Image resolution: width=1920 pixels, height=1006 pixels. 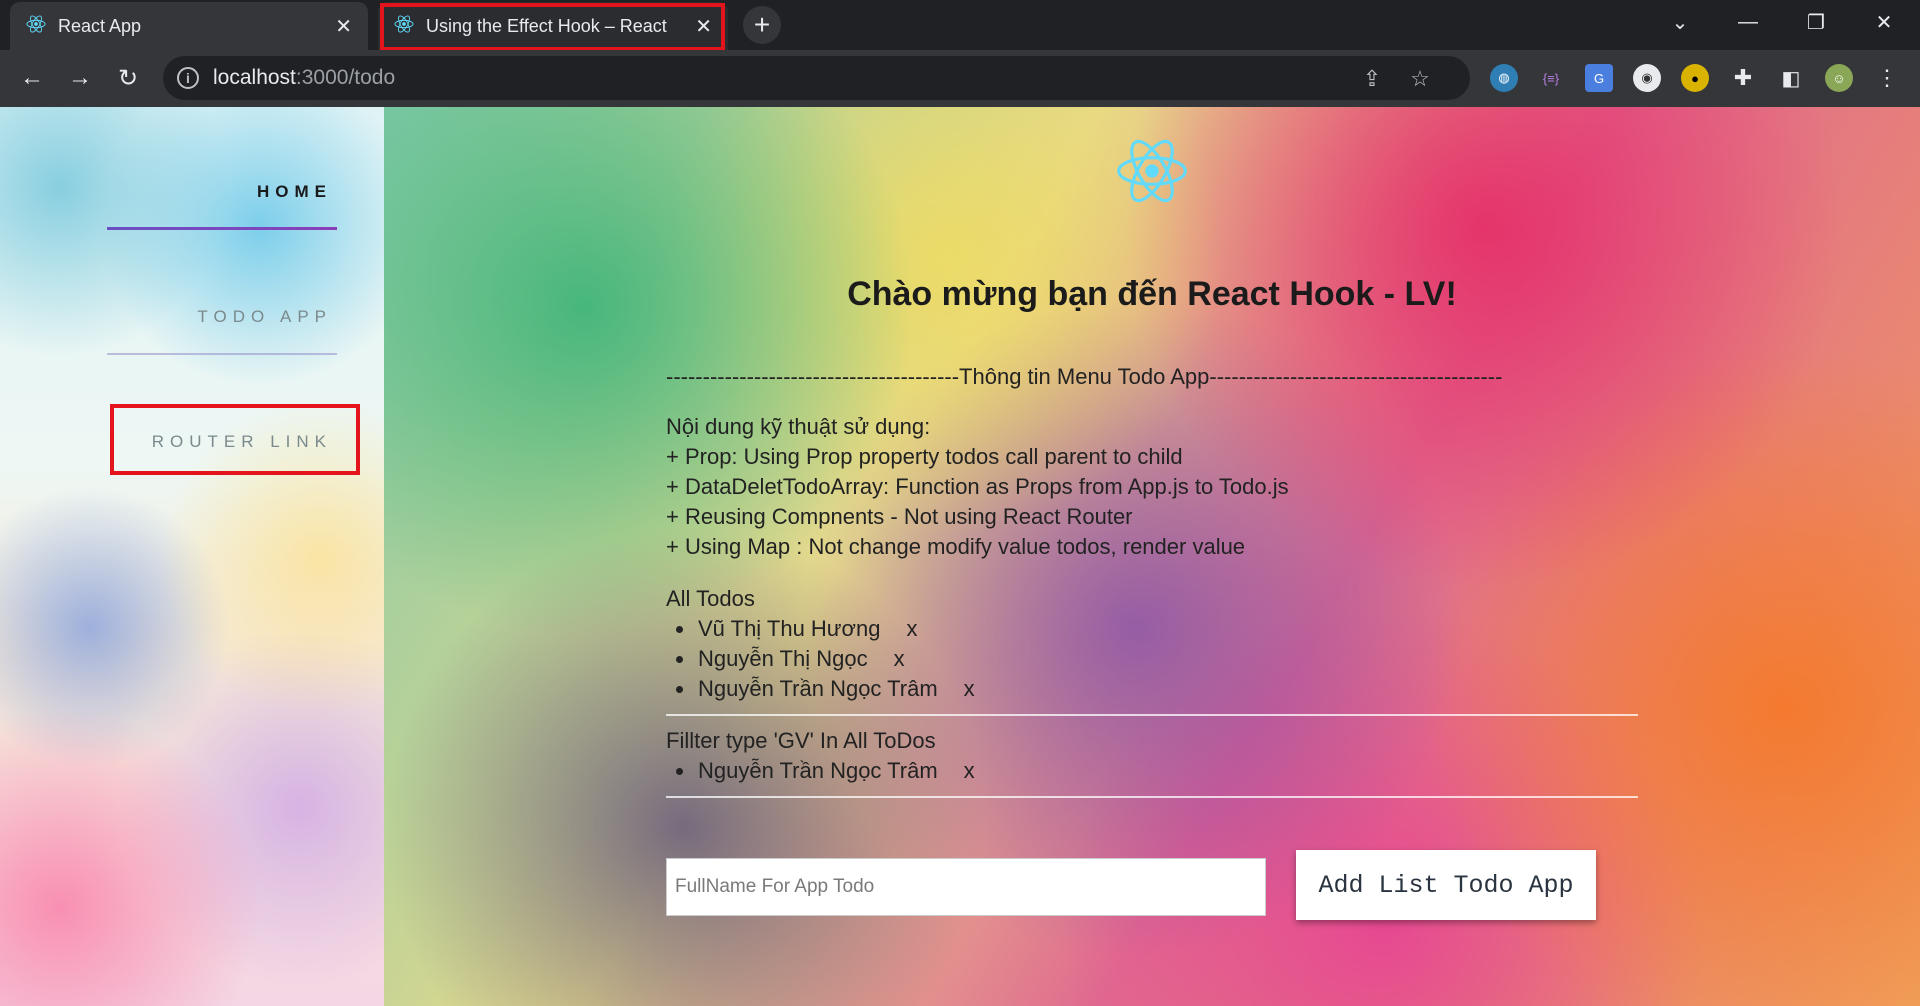 I want to click on todo-name: Nguyễn Thị Ngọc, so click(x=783, y=658).